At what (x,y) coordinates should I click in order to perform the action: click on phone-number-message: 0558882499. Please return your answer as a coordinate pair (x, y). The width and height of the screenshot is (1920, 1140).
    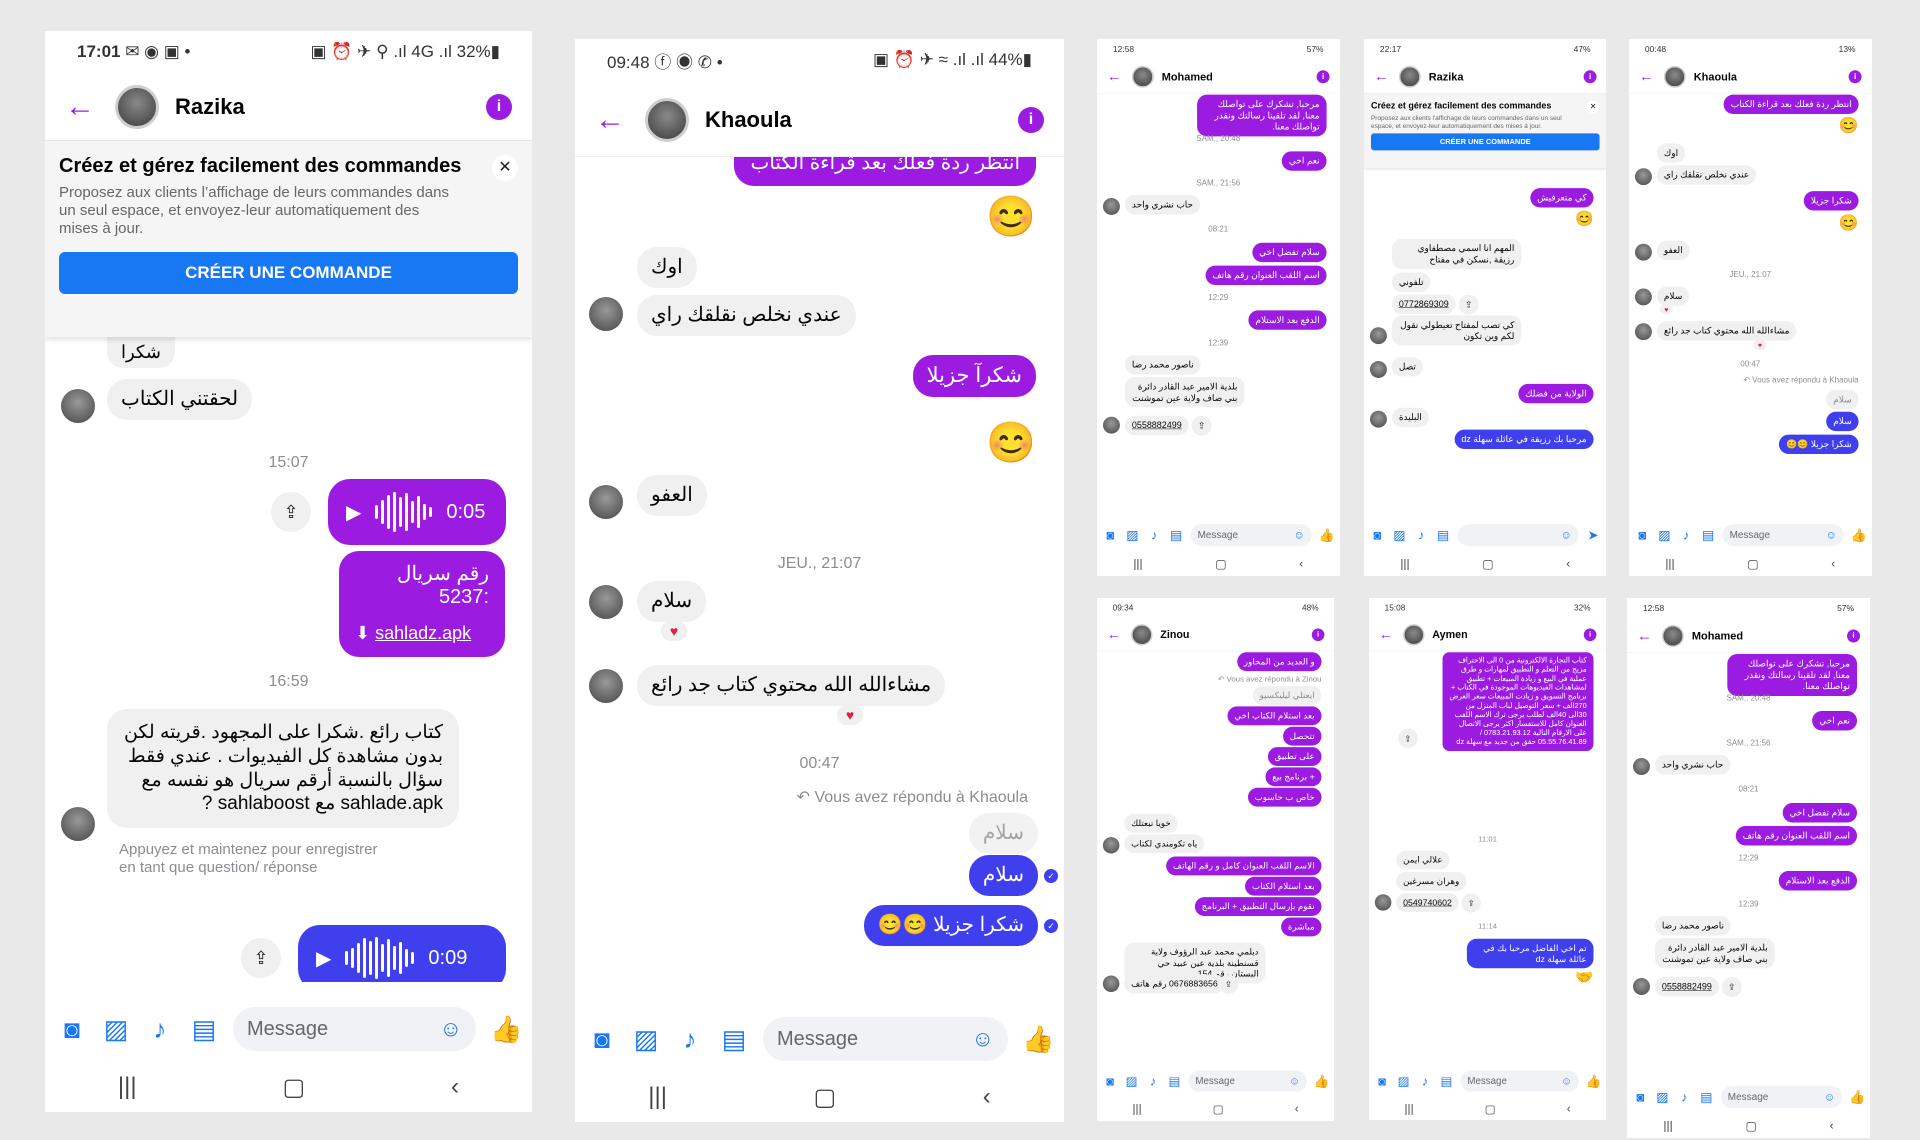
    Looking at the image, I should click on (1686, 987).